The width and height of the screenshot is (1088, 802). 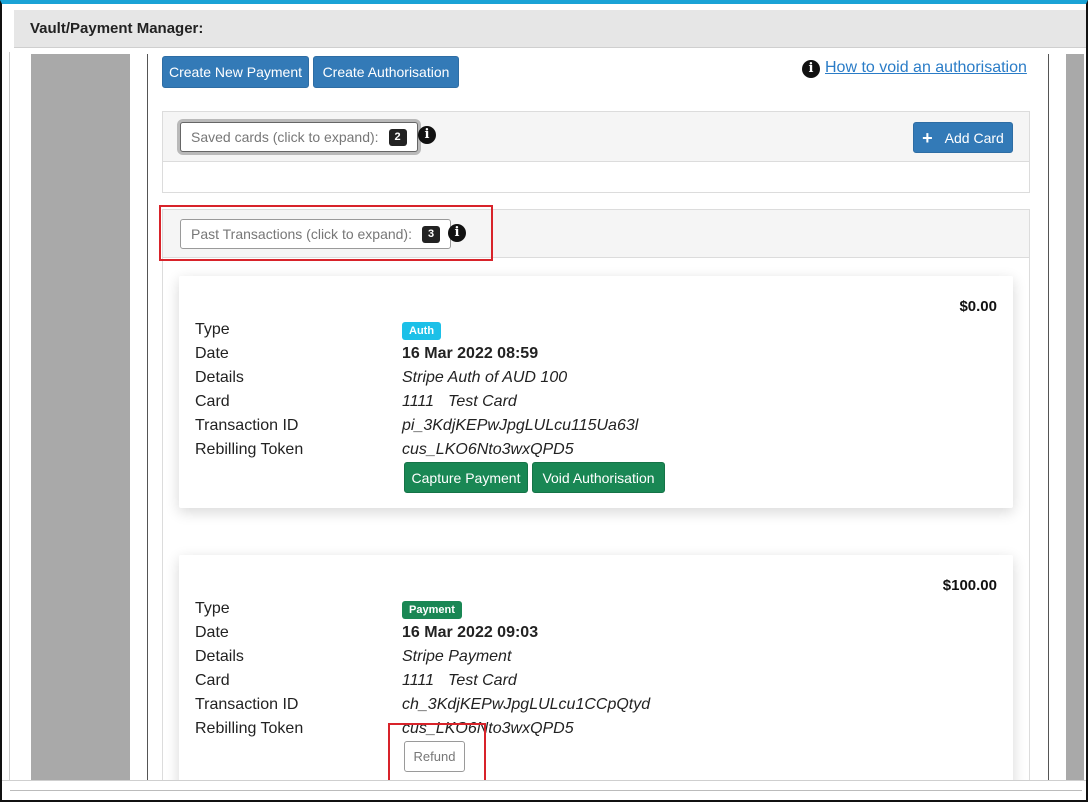 I want to click on add-card-button: + Add Card, so click(x=963, y=137).